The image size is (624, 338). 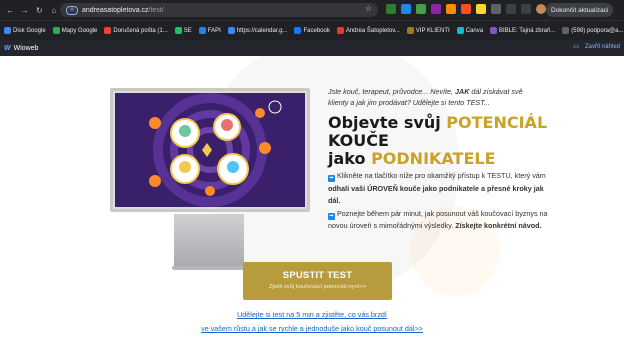 I want to click on bookmark-item: VIP KLIENTI, so click(x=428, y=30).